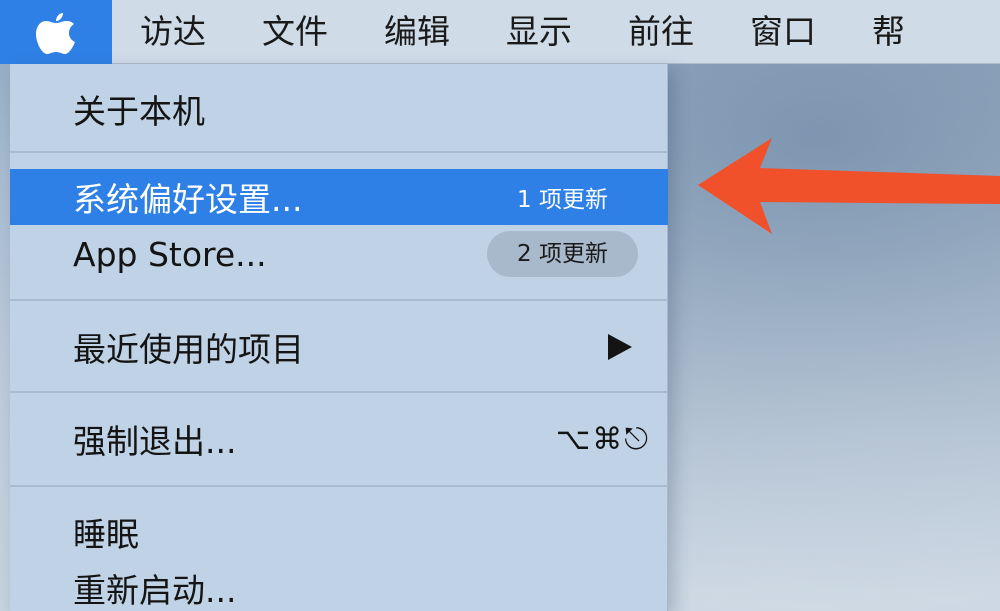 The image size is (1000, 611). What do you see at coordinates (339, 439) in the screenshot?
I see `menu-item-force-quit: 强制退出... ⌥⌘⎋` at bounding box center [339, 439].